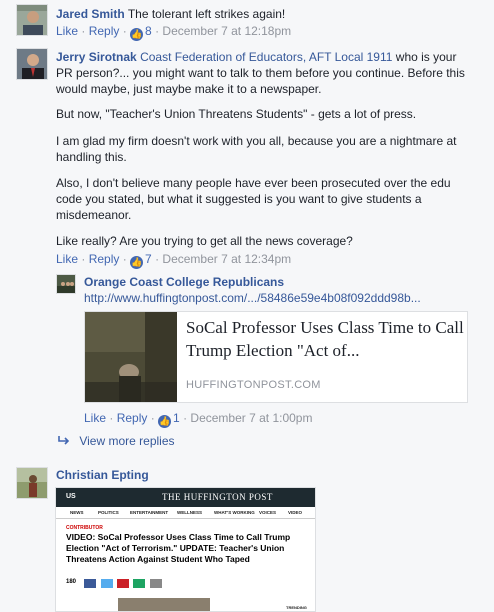 This screenshot has height=612, width=494. Describe the element at coordinates (234, 512) in the screenshot. I see `nav-item: WHAT'S WORKING` at that location.